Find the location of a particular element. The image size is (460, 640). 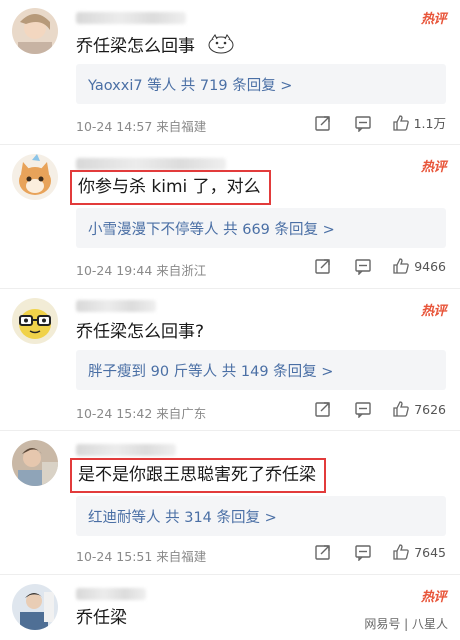

reply-summary: 胖子瘦到 90 斤等人 共 149 条回复 > is located at coordinates (261, 370).